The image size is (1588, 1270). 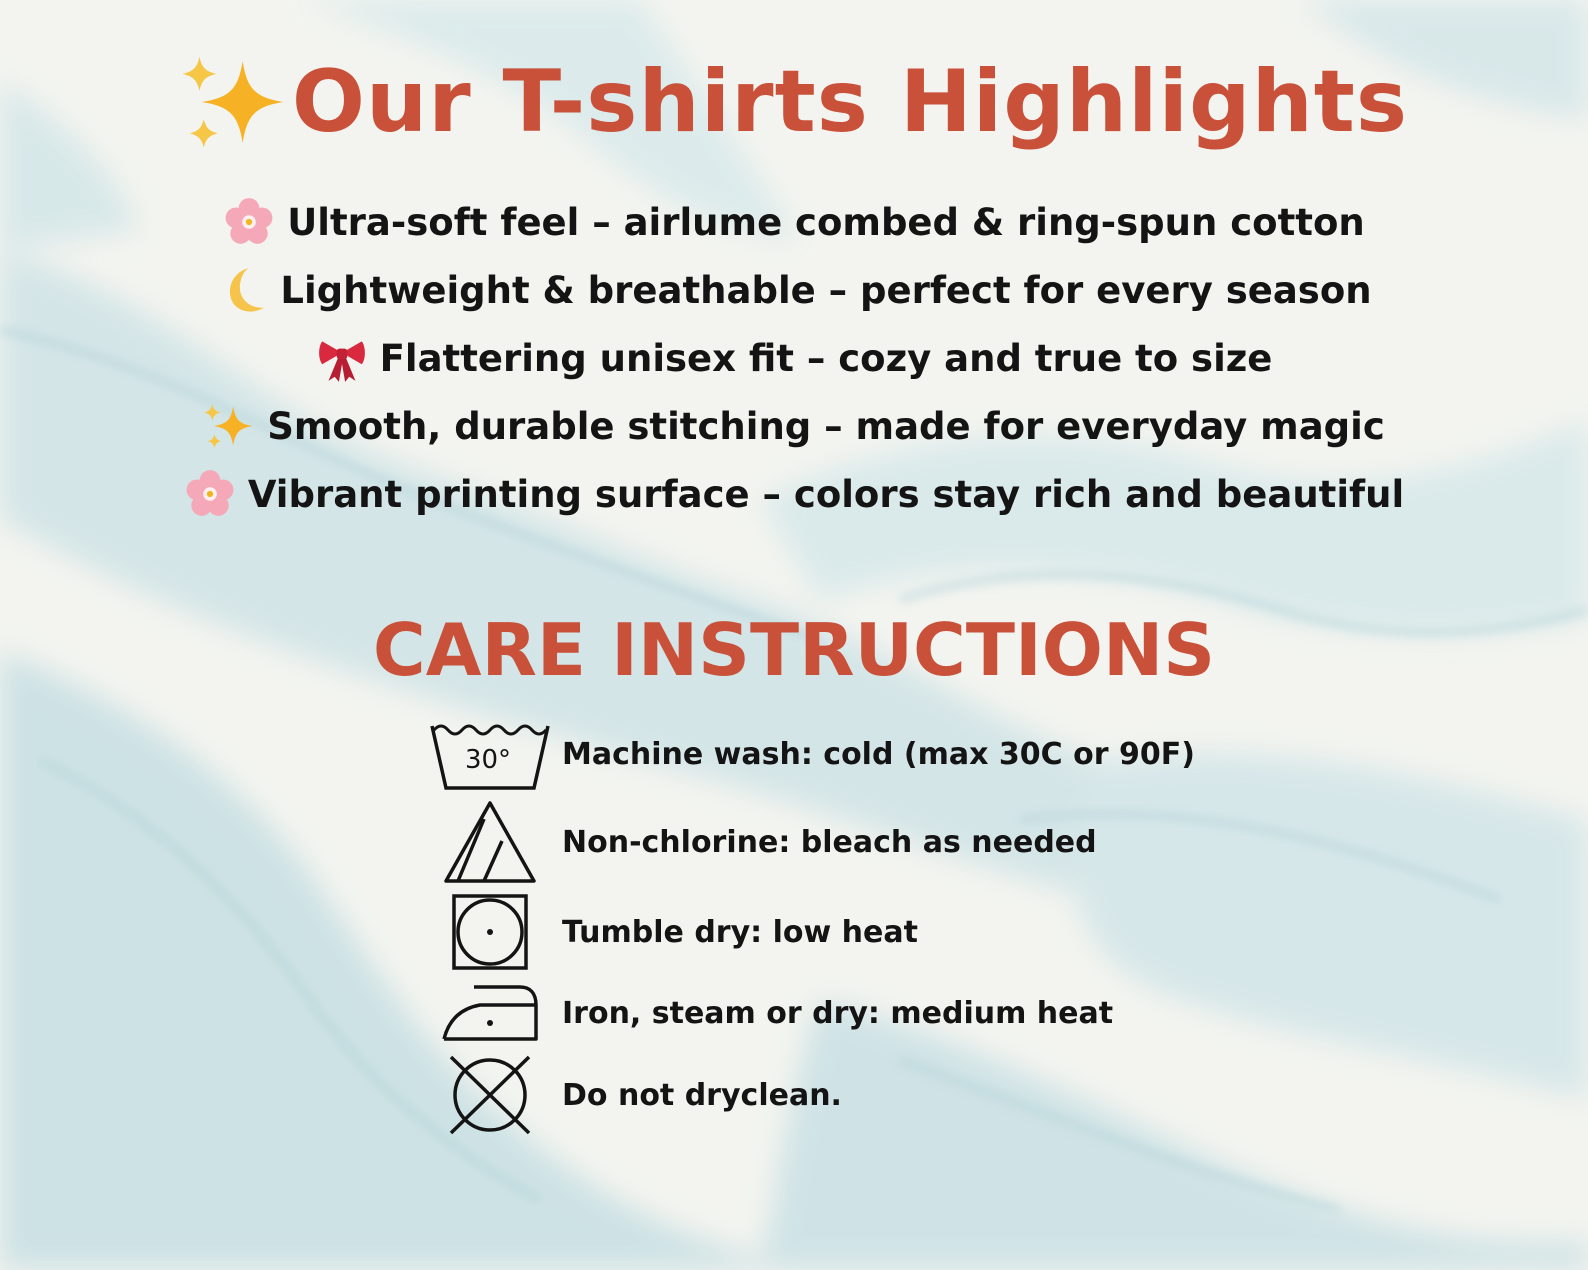 I want to click on crescent-moon-icon, so click(x=247, y=290).